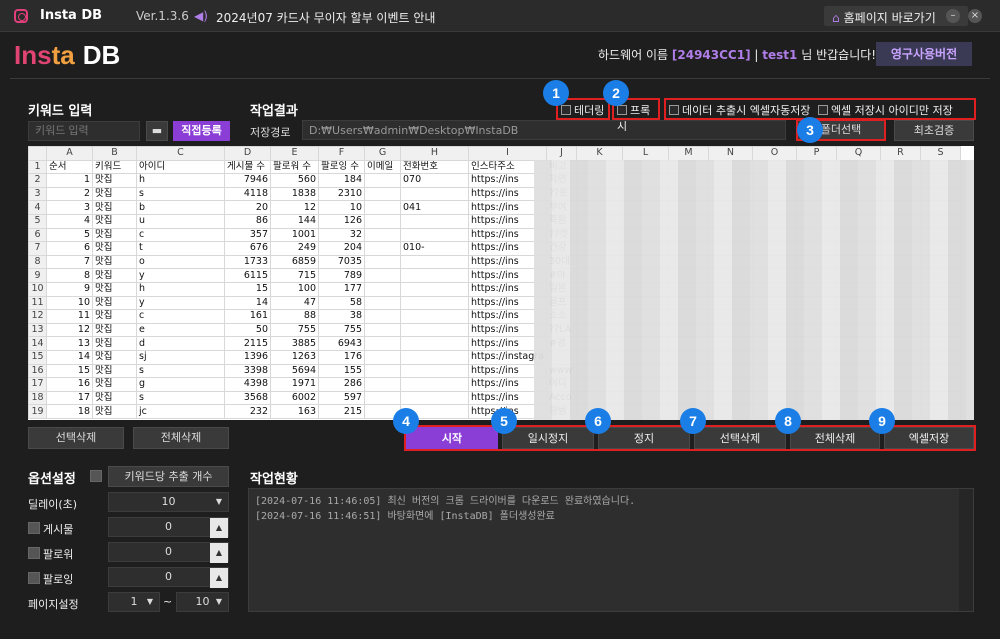 The height and width of the screenshot is (639, 1000). Describe the element at coordinates (740, 438) in the screenshot. I see `delete-selected-button: 선택삭제` at that location.